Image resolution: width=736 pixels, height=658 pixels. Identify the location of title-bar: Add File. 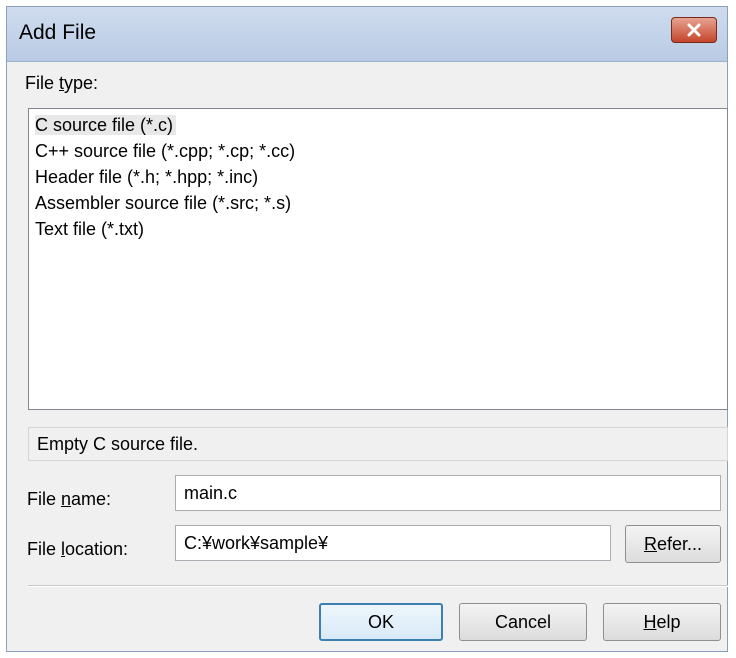
(367, 34).